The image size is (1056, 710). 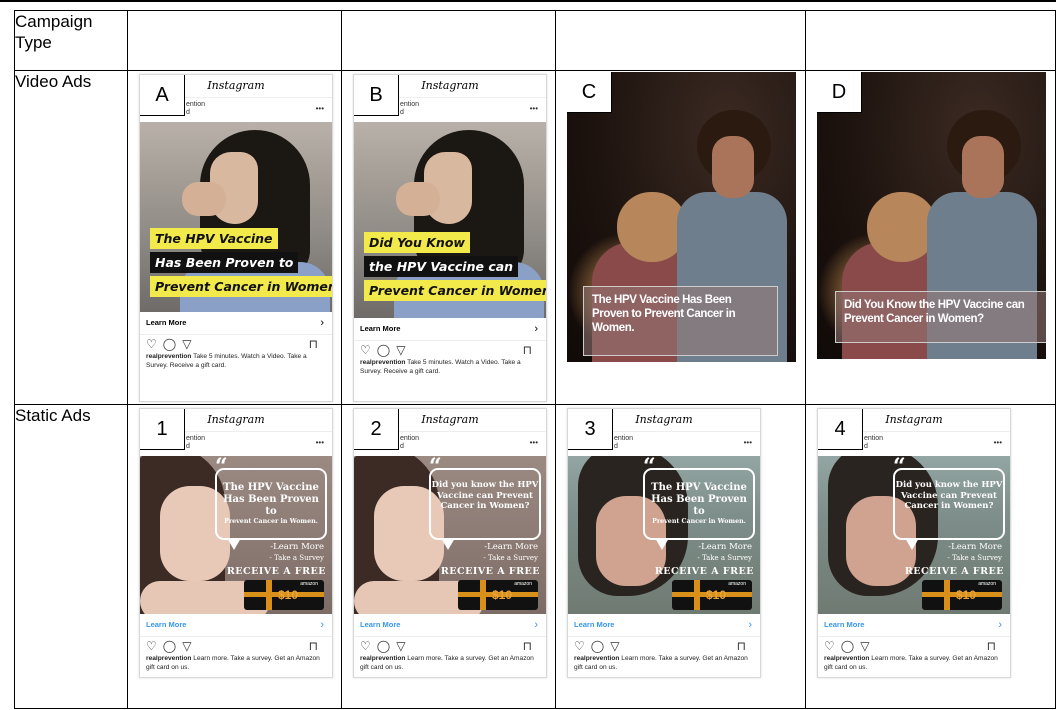 What do you see at coordinates (71, 556) in the screenshot?
I see `static-ads-label: Static Ads` at bounding box center [71, 556].